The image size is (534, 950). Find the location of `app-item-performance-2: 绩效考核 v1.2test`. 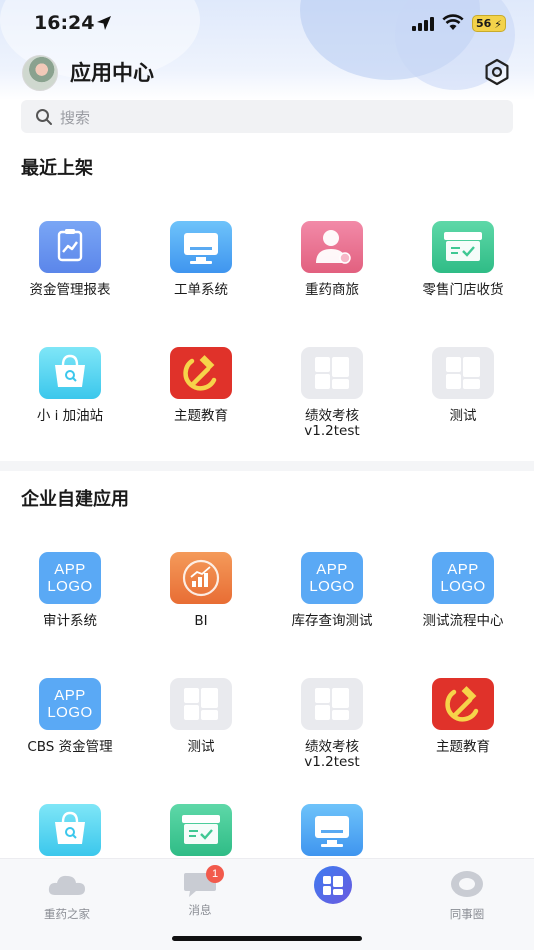

app-item-performance-2: 绩效考核 v1.2test is located at coordinates (332, 724).